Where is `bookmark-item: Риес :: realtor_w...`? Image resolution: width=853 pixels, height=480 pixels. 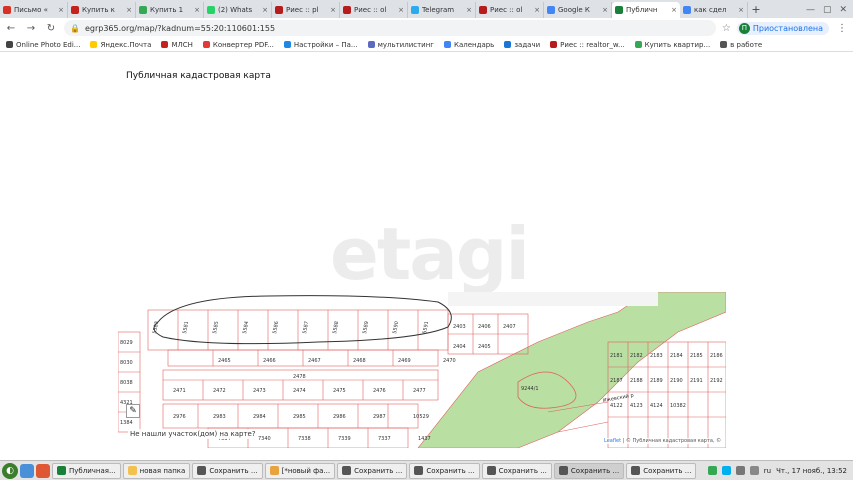
bookmark-item: Риес :: realtor_w... is located at coordinates (587, 45).